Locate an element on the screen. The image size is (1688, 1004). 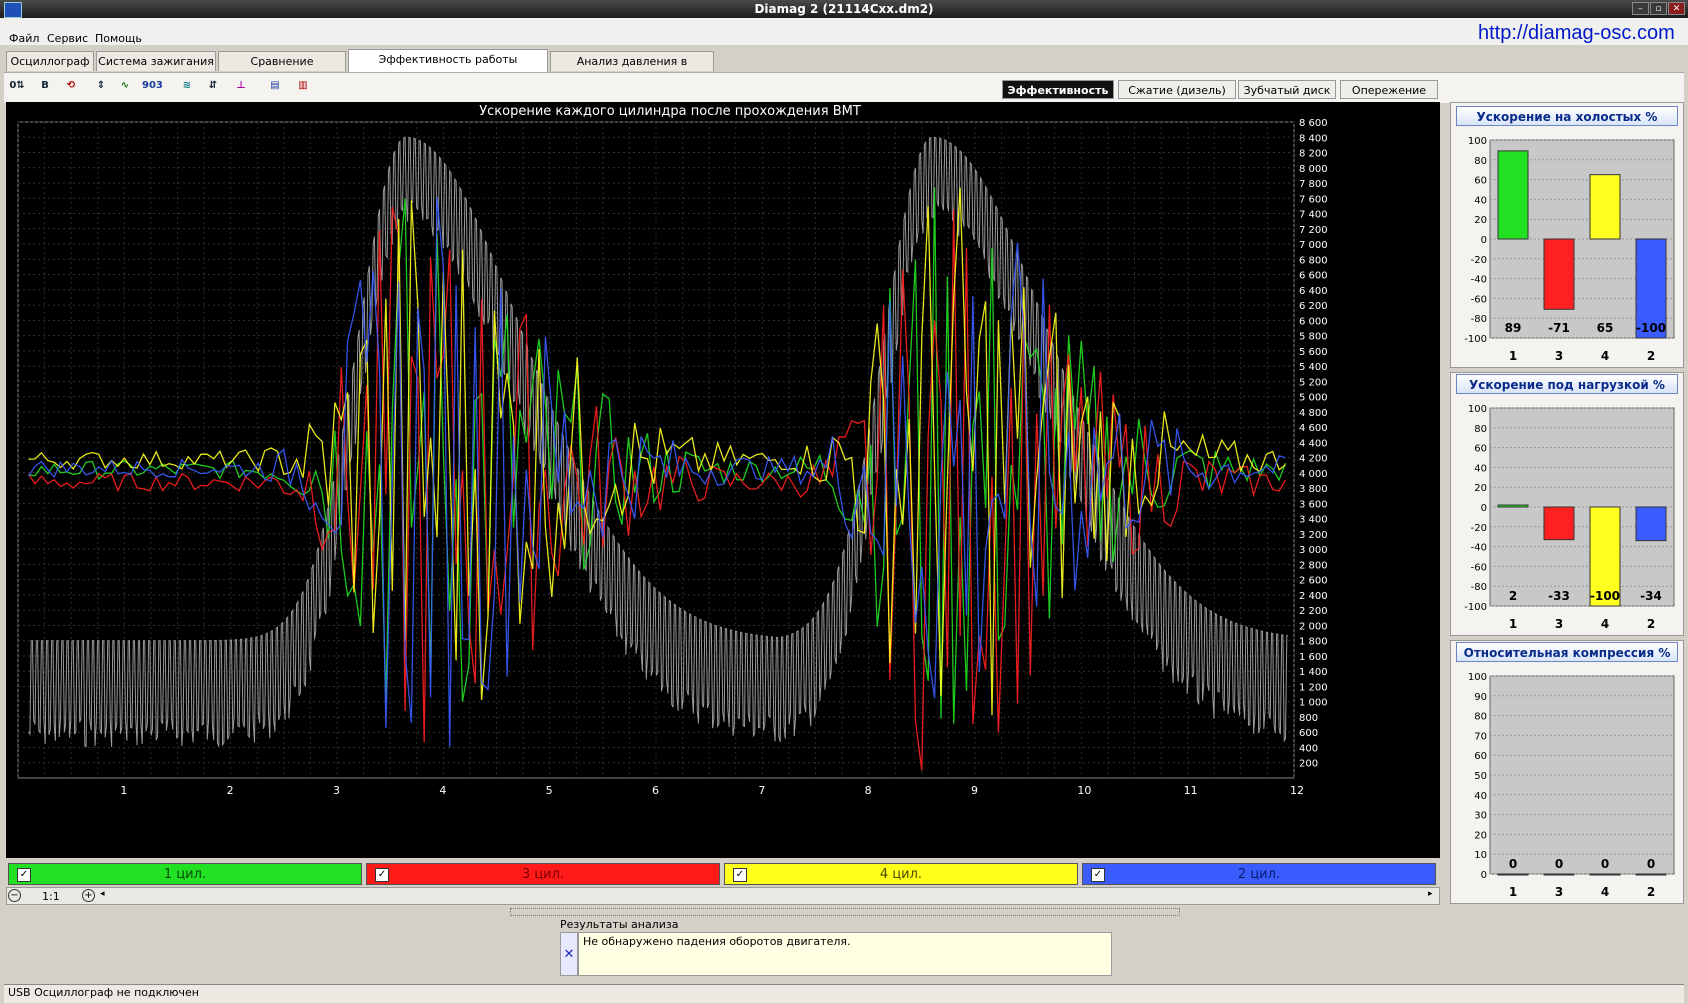
mode-gear-button: Зубчатый диск is located at coordinates (1287, 89).